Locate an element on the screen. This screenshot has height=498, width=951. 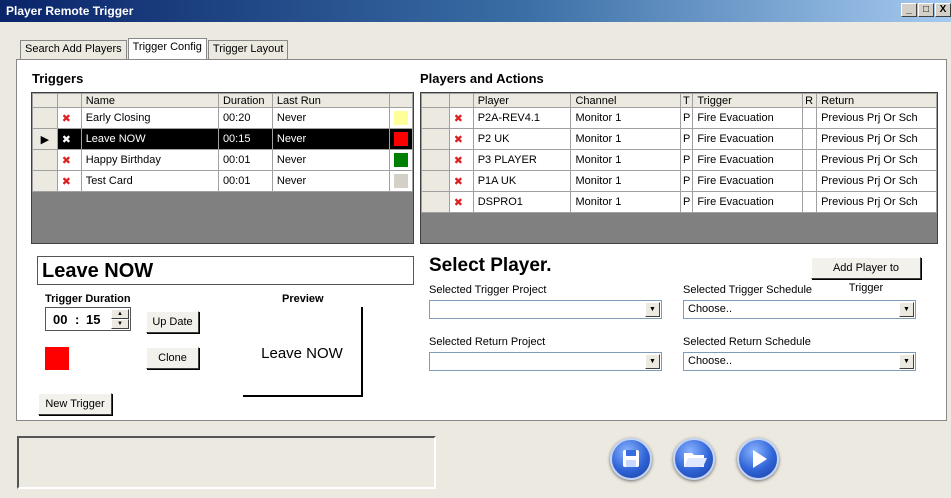
duration-seconds: 15 is located at coordinates (93, 319).